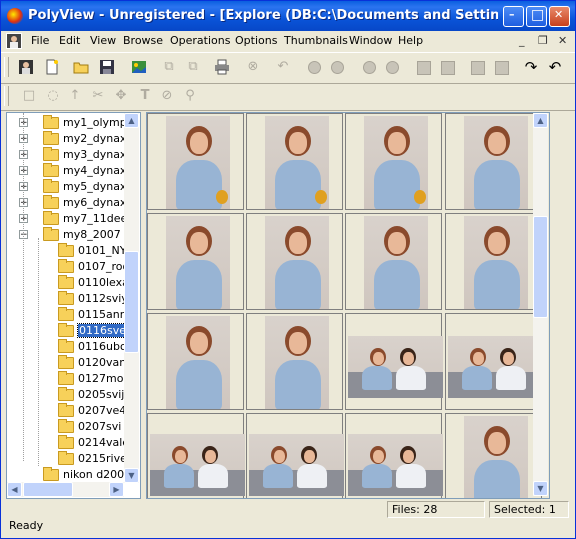 This screenshot has width=576, height=539. Describe the element at coordinates (68, 379) in the screenshot. I see `tree-item: 0127mos` at that location.